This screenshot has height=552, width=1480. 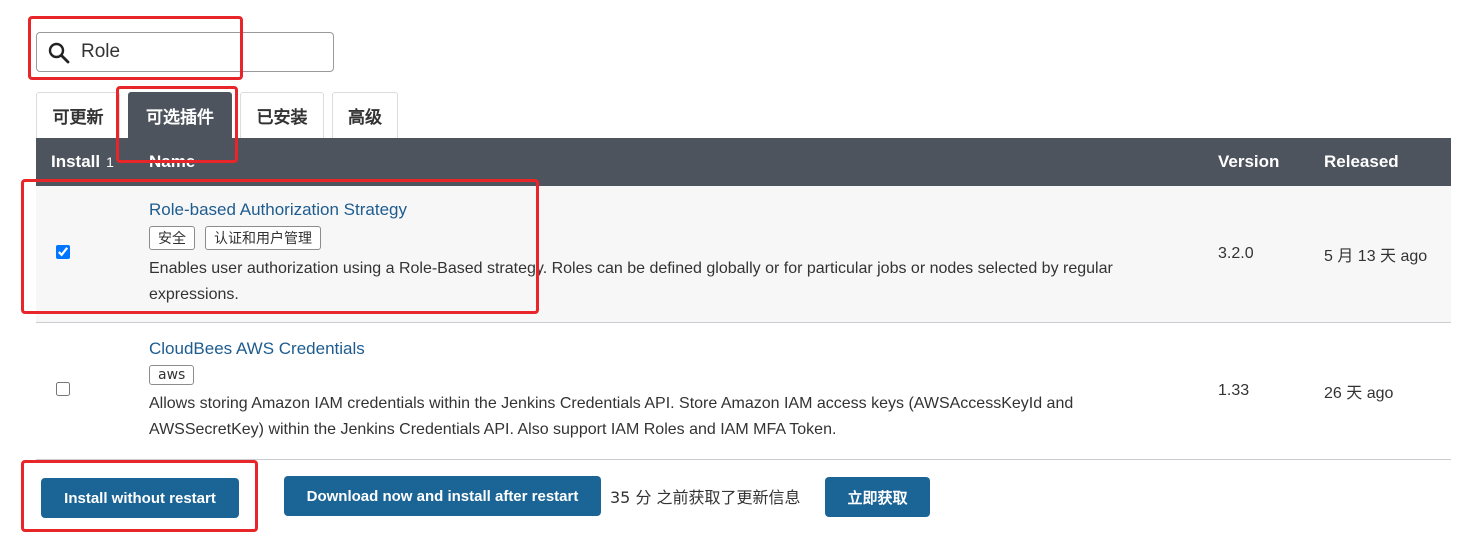 What do you see at coordinates (1271, 254) in the screenshot?
I see `plugin-version: 3.2.0` at bounding box center [1271, 254].